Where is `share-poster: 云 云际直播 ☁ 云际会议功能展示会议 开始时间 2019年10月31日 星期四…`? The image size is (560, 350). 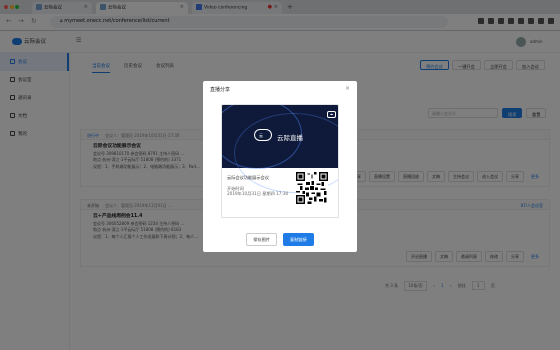
share-poster: 云 云际直播 ☁ 云际会议功能展示会议 开始时间 2019年10月31日 星期四… is located at coordinates (280, 161).